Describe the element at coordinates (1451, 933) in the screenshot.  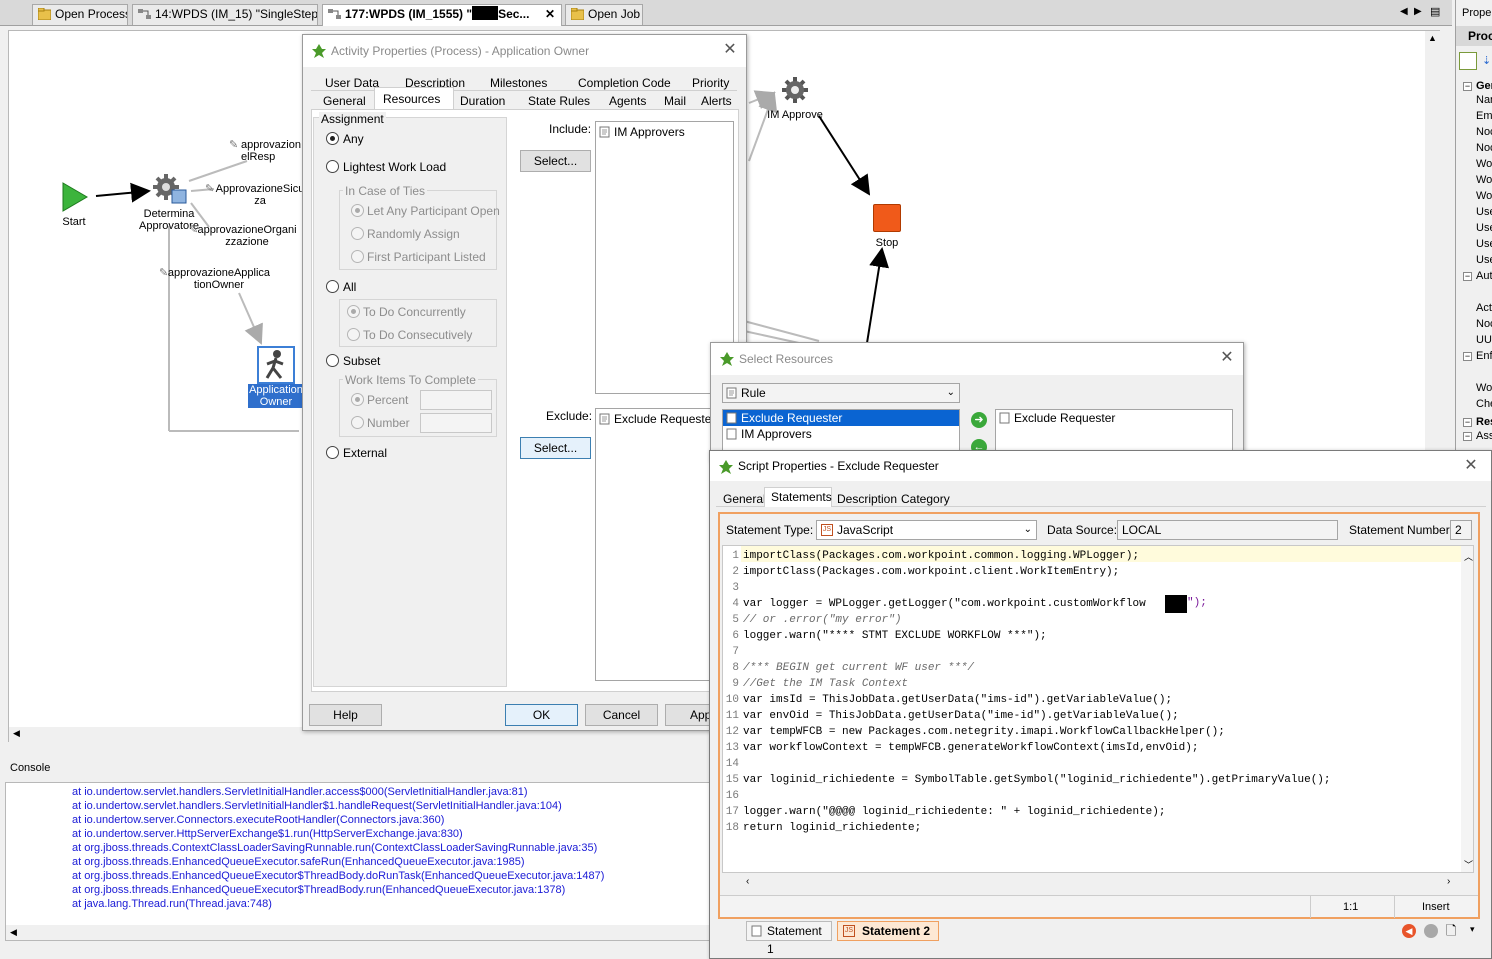
I see `new-document-icon: 🗋` at that location.